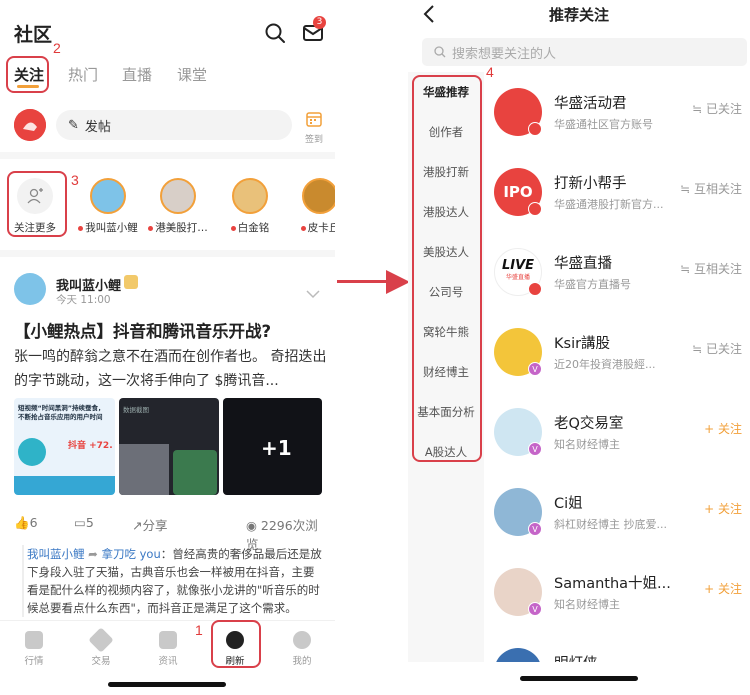 Image resolution: width=750 pixels, height=695 pixels. Describe the element at coordinates (167, 75) in the screenshot. I see `tab-bar: 关注 热门 直播 课堂` at that location.